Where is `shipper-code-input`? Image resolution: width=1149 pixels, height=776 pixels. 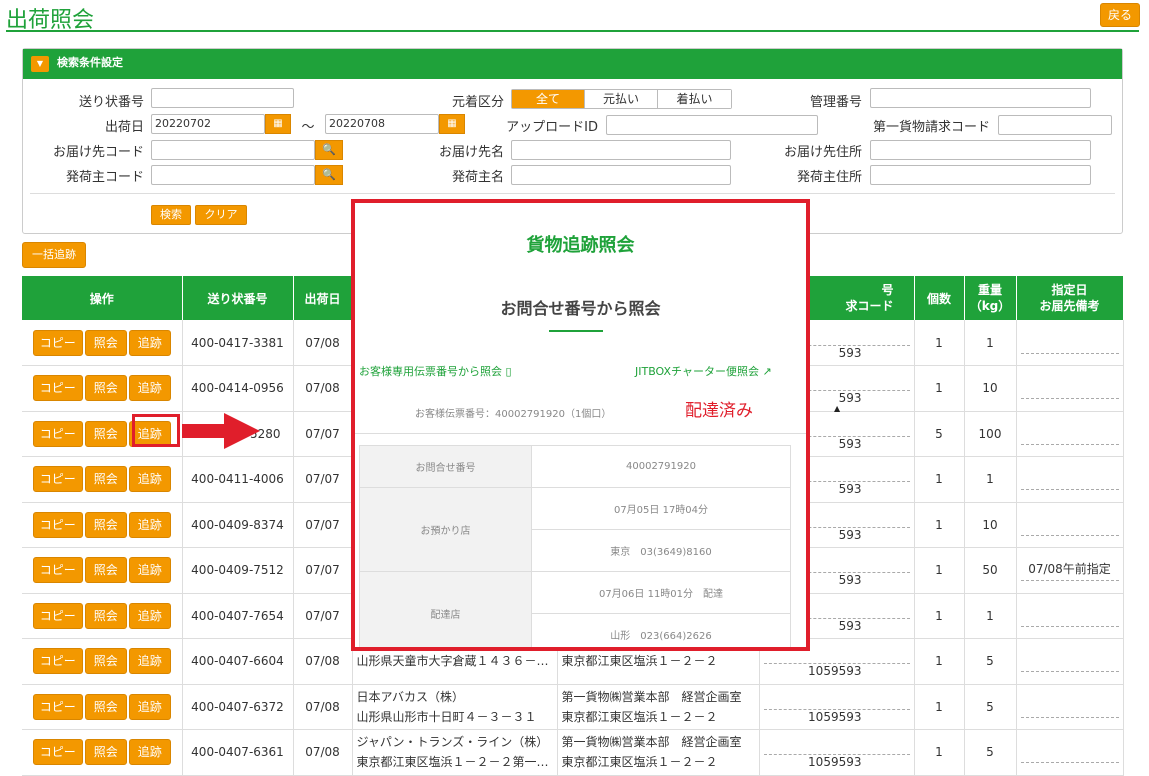 shipper-code-input is located at coordinates (233, 175).